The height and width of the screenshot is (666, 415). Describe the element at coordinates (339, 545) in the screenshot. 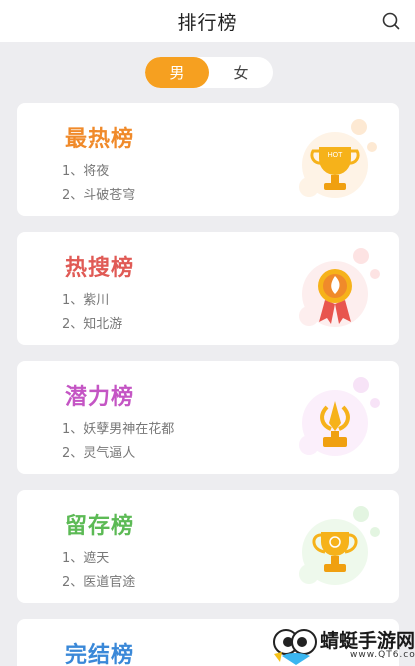

I see `trophy-cup-icon` at that location.